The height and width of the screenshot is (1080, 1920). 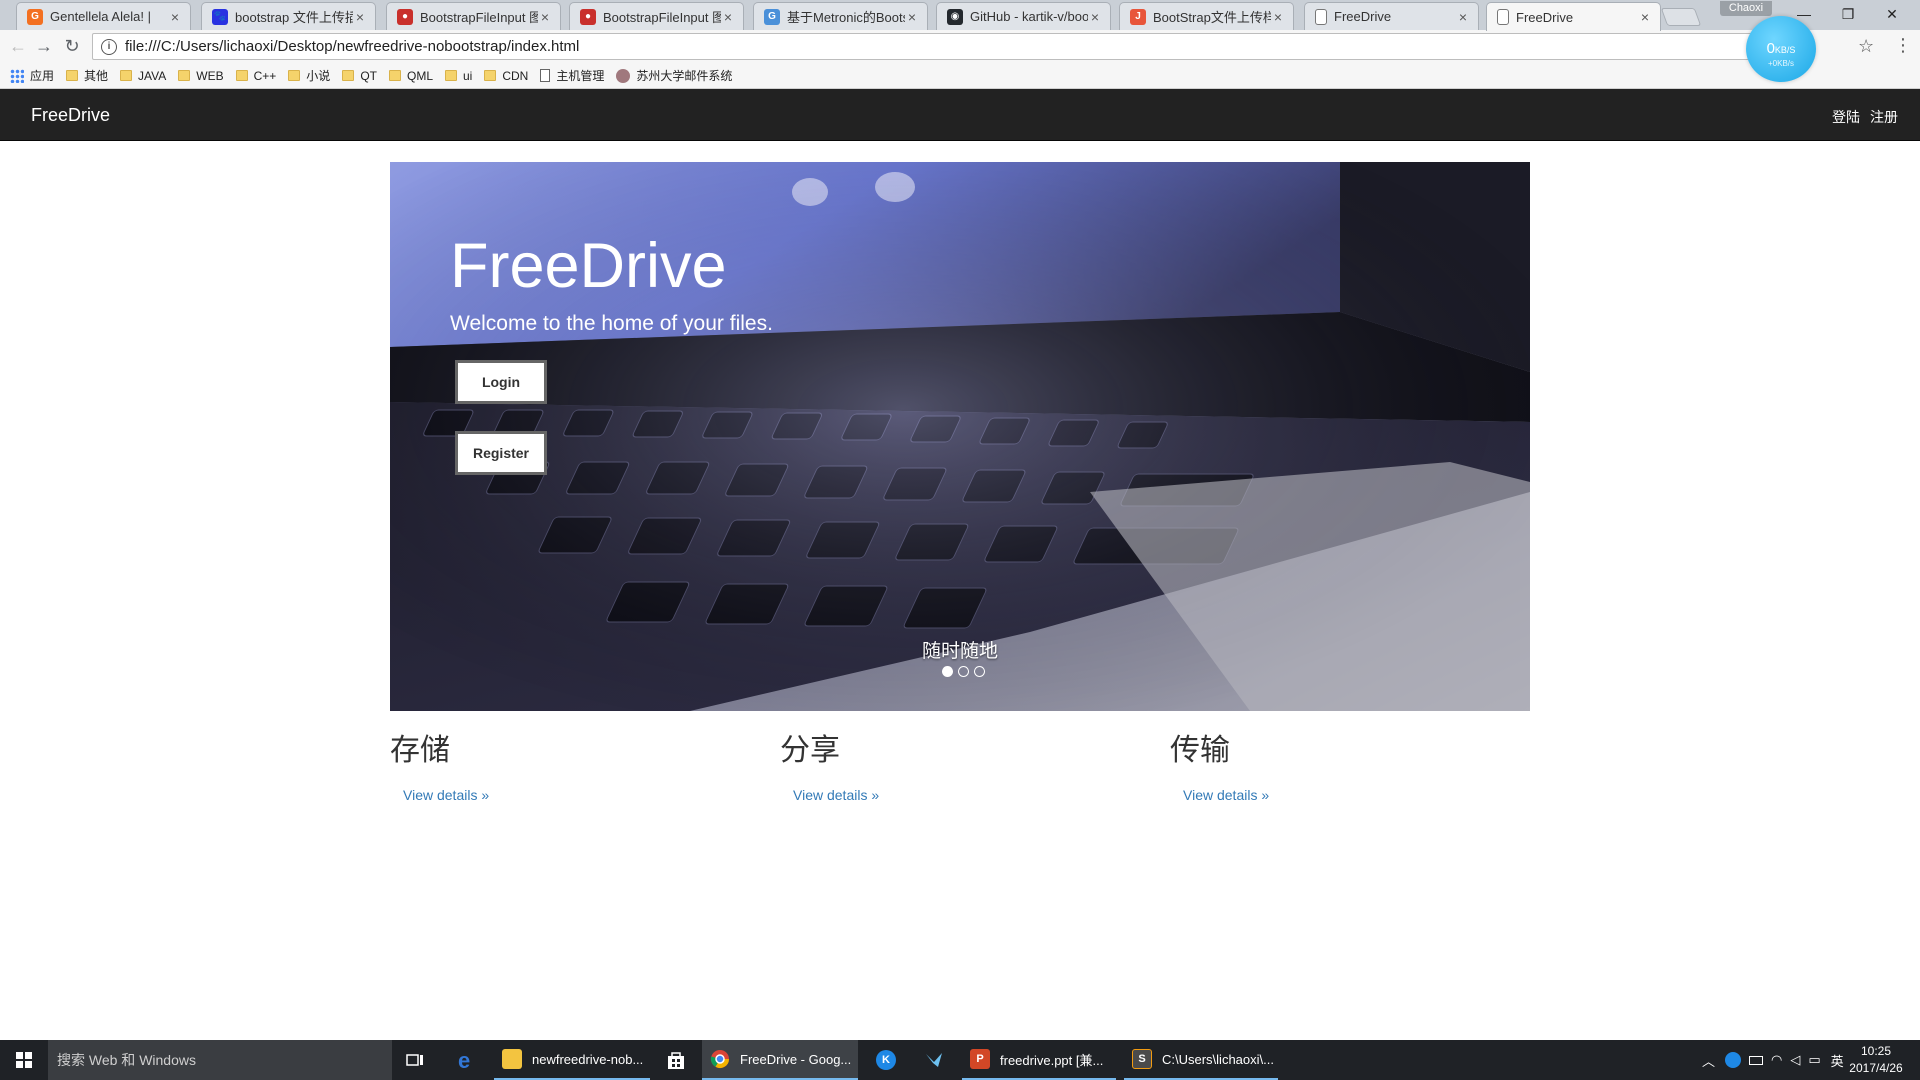 I want to click on reload-icon: ↻, so click(x=72, y=46).